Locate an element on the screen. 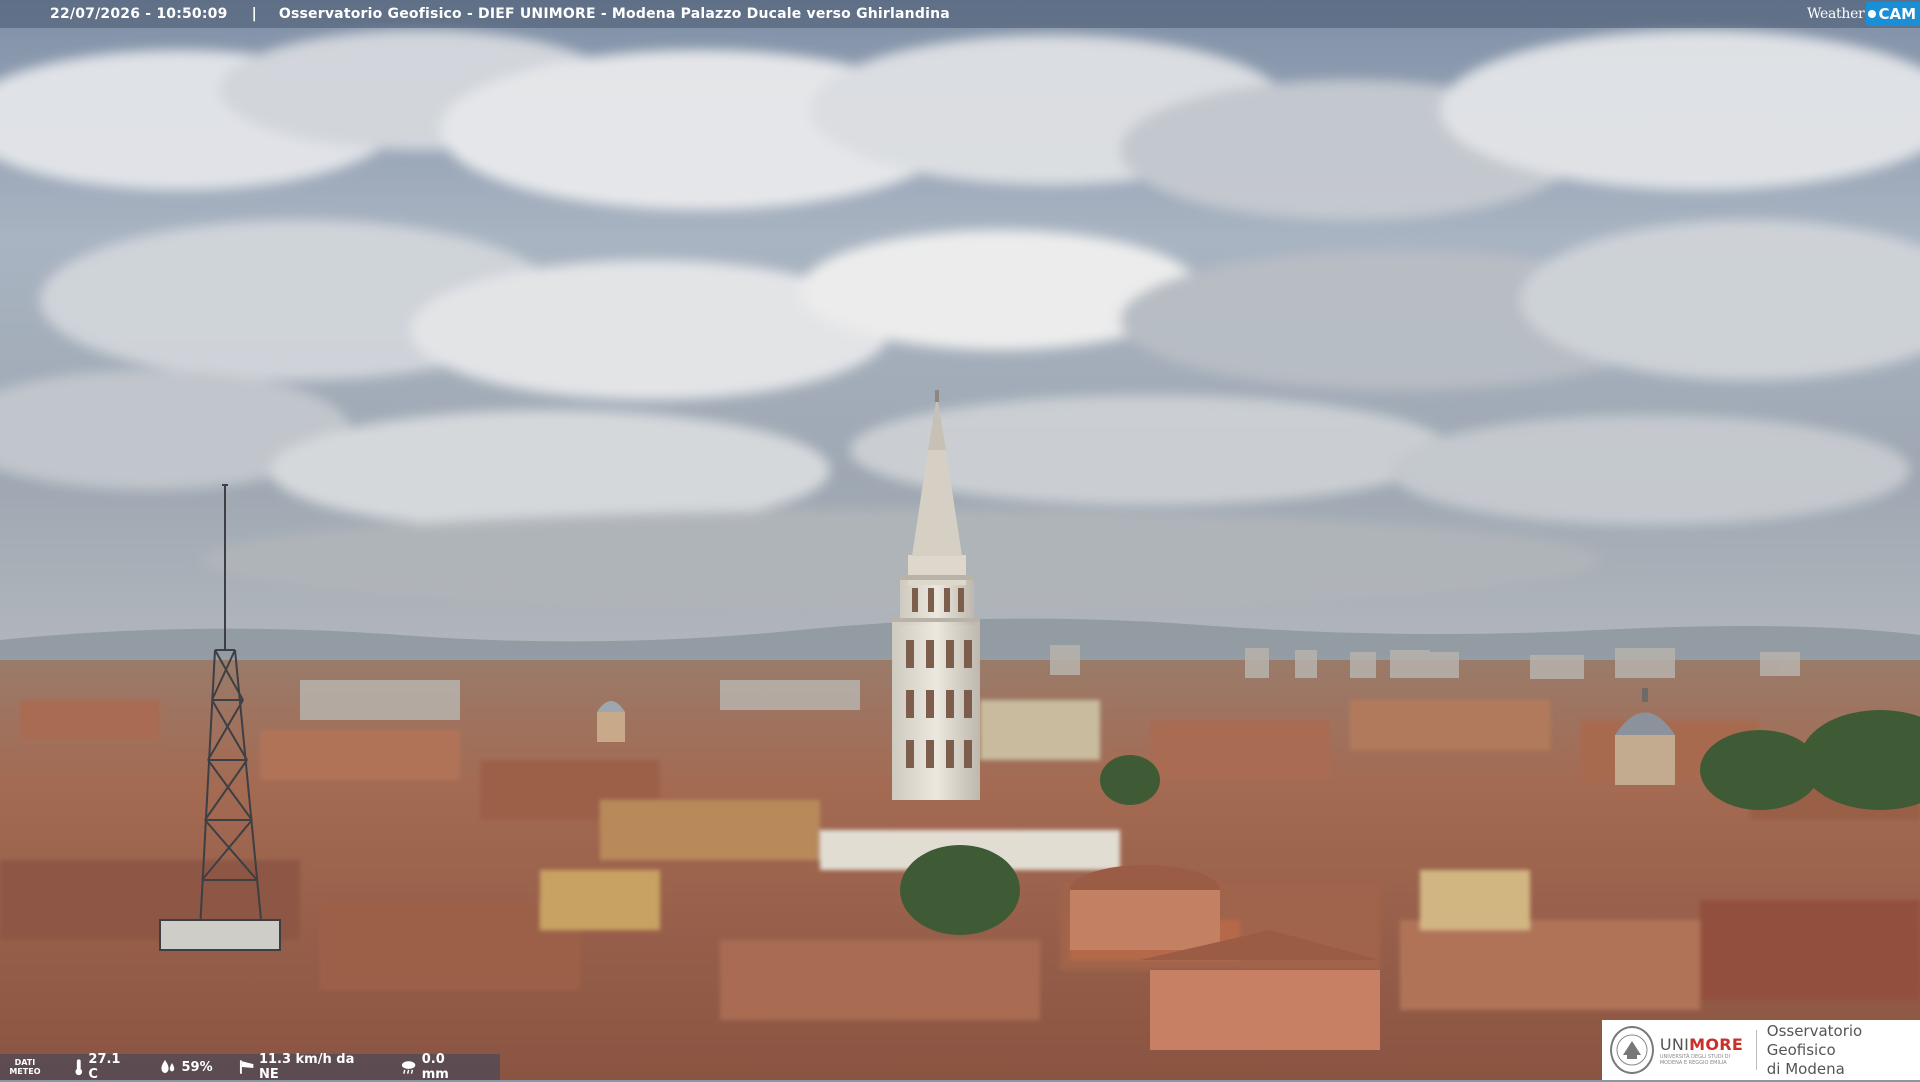 This screenshot has height=1082, width=1920. wind-sock-icon is located at coordinates (246, 1067).